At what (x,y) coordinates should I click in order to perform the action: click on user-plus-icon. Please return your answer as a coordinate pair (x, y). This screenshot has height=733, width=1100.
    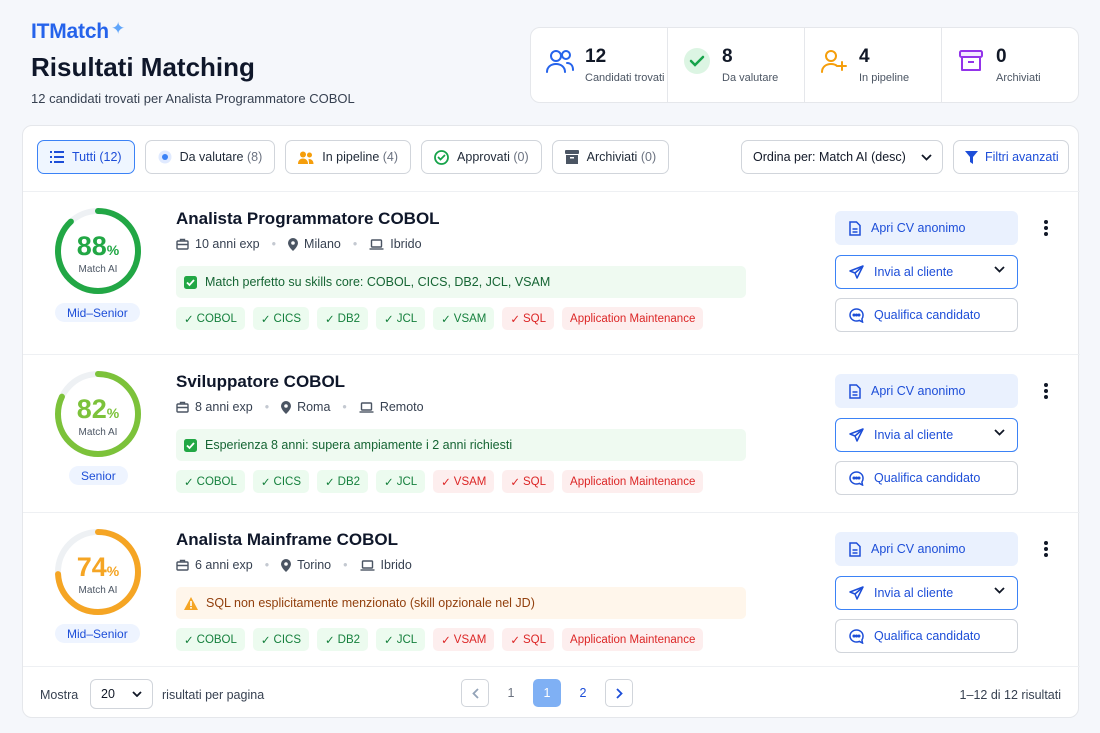
    Looking at the image, I should click on (834, 61).